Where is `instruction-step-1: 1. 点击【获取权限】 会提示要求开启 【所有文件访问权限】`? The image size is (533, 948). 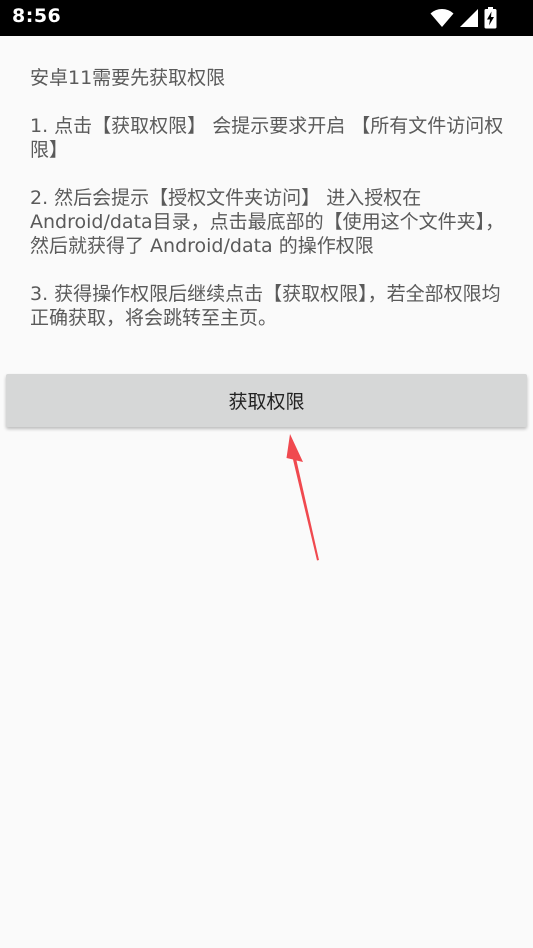 instruction-step-1: 1. 点击【获取权限】 会提示要求开启 【所有文件访问权限】 is located at coordinates (267, 138).